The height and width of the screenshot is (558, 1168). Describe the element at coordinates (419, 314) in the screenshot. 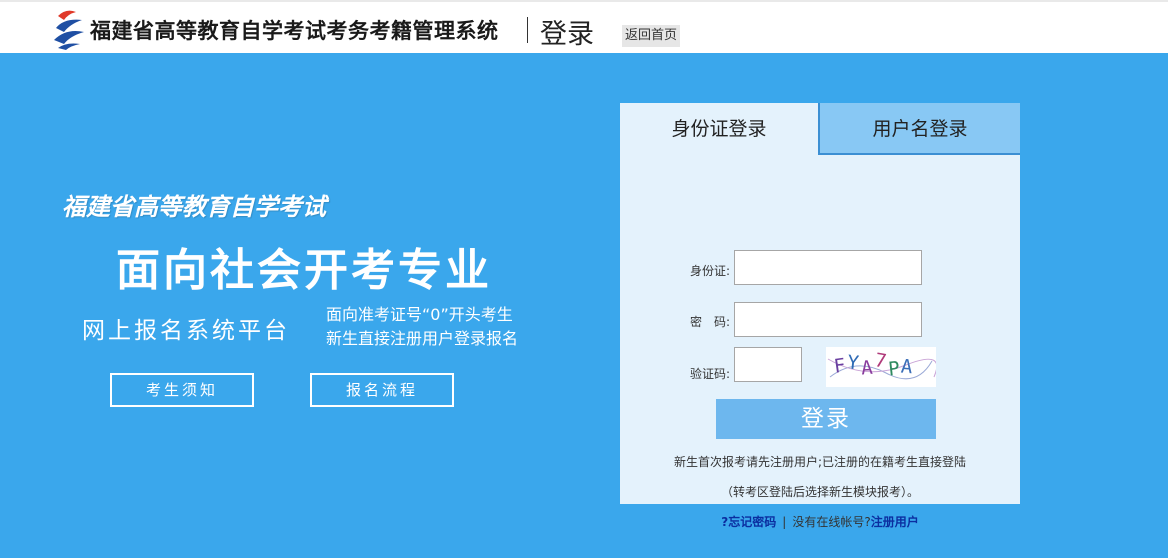

I see `banner-note-line-1: 面向准考证号“0”开头考生` at that location.